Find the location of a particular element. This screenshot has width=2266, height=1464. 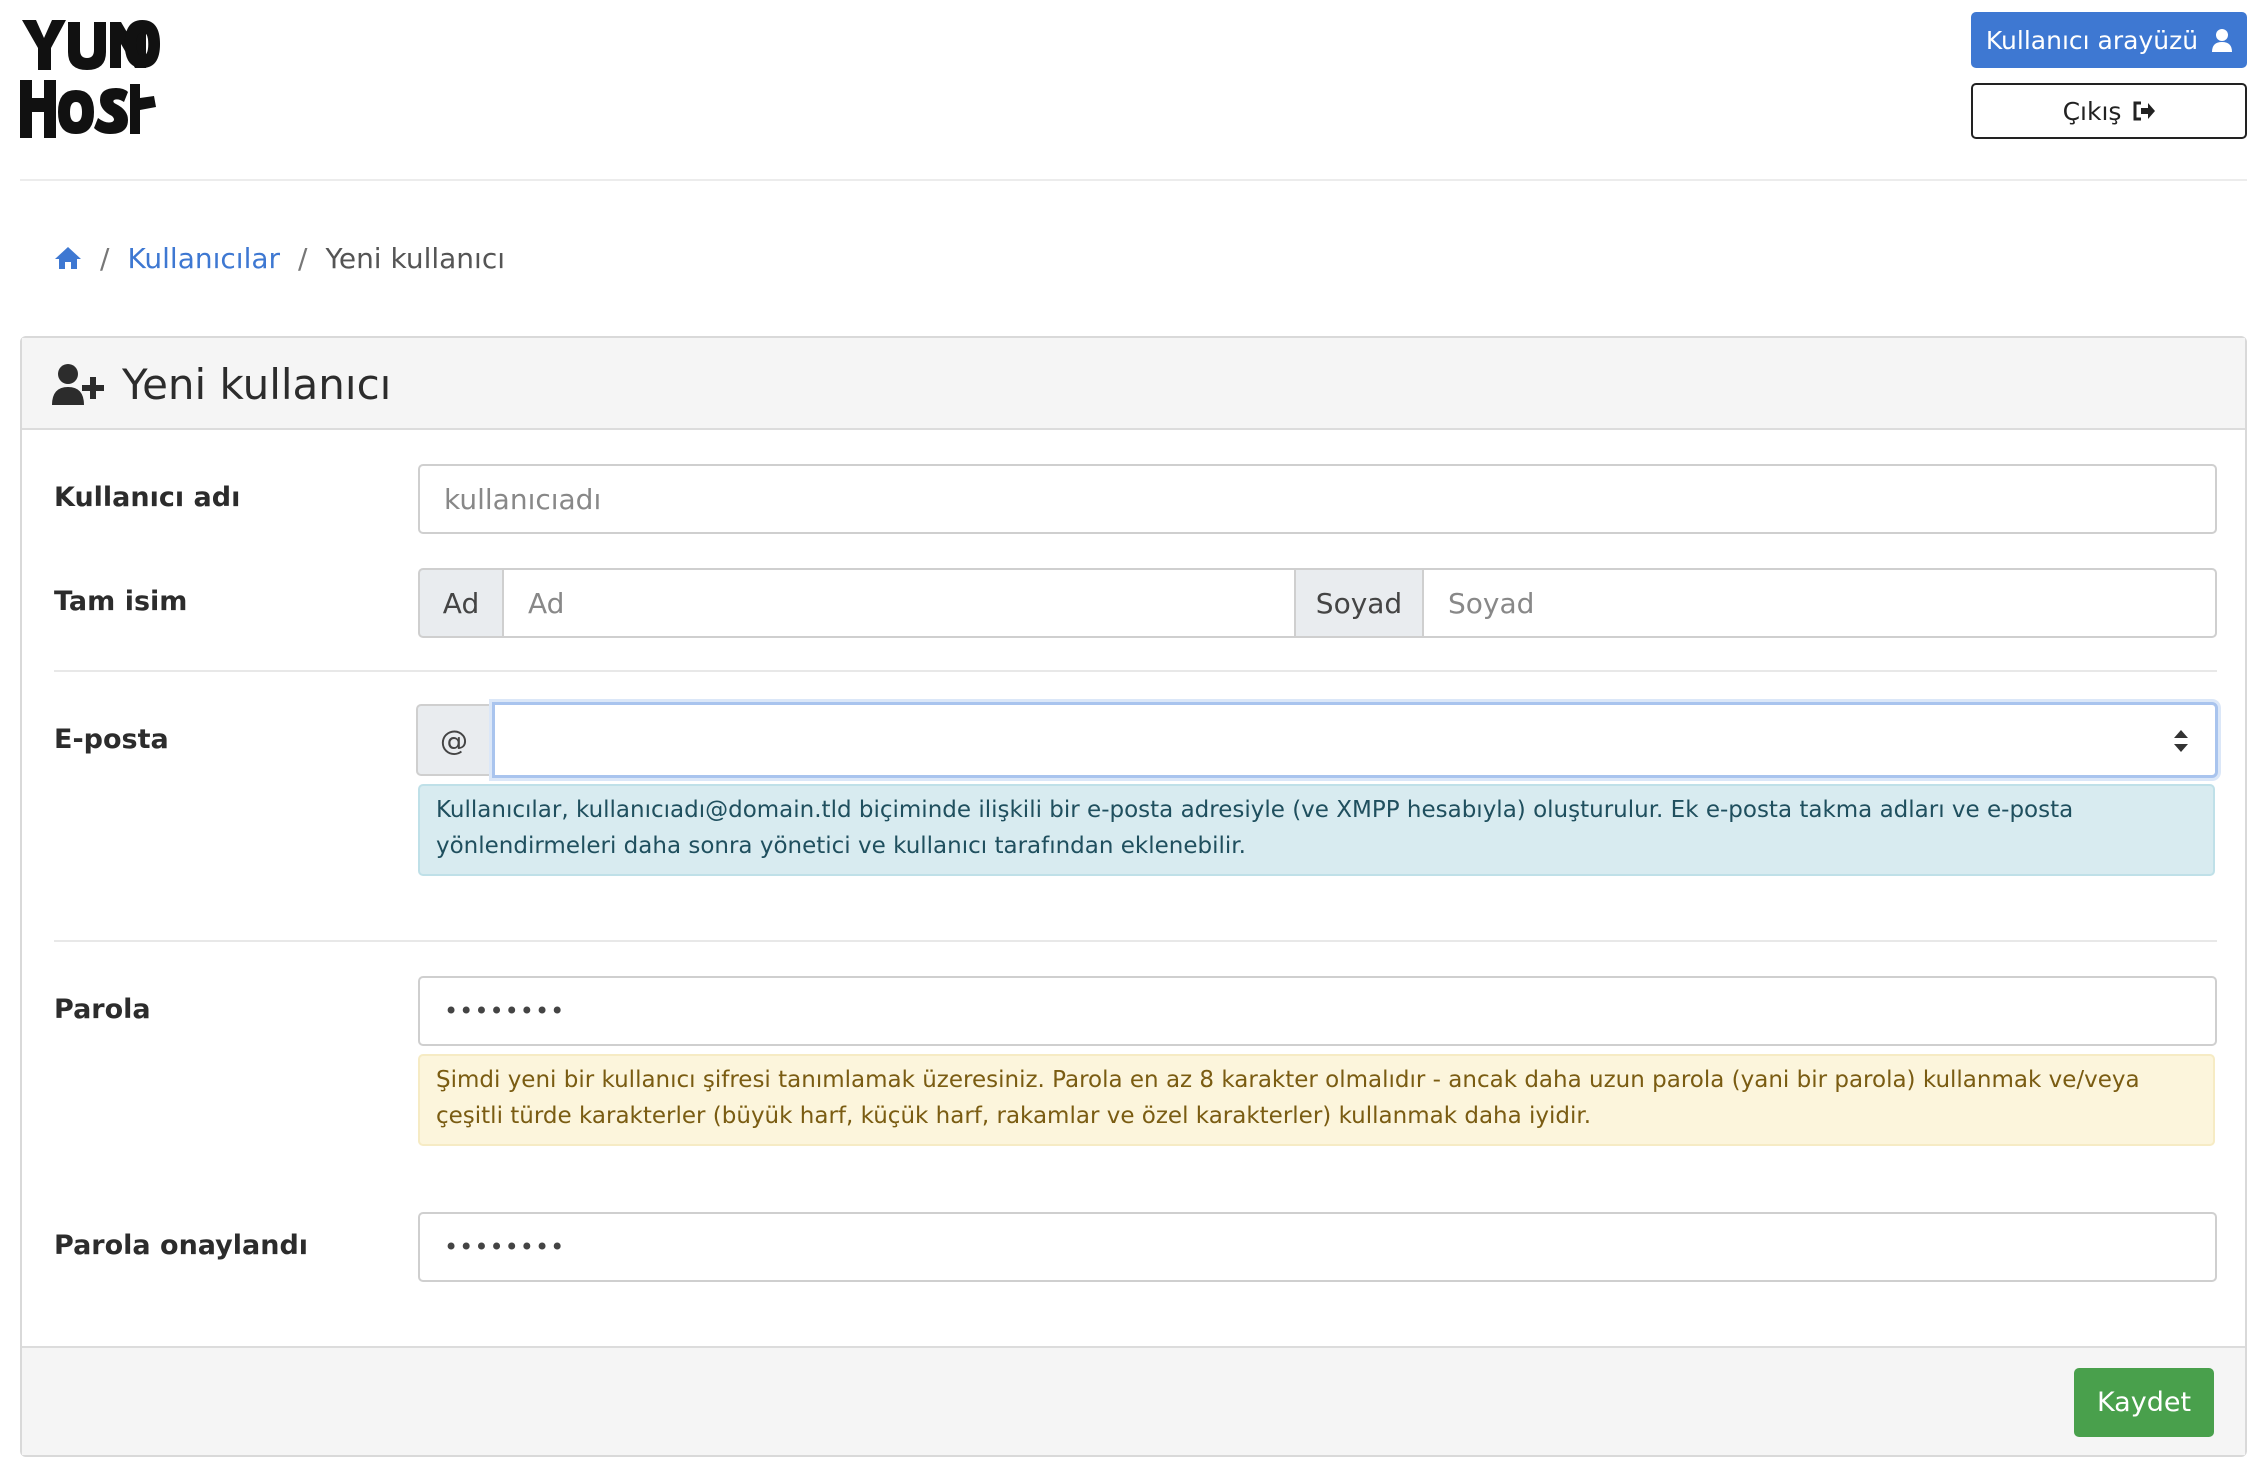

breadcrumb-current: Yeni kullanıcı is located at coordinates (415, 258).